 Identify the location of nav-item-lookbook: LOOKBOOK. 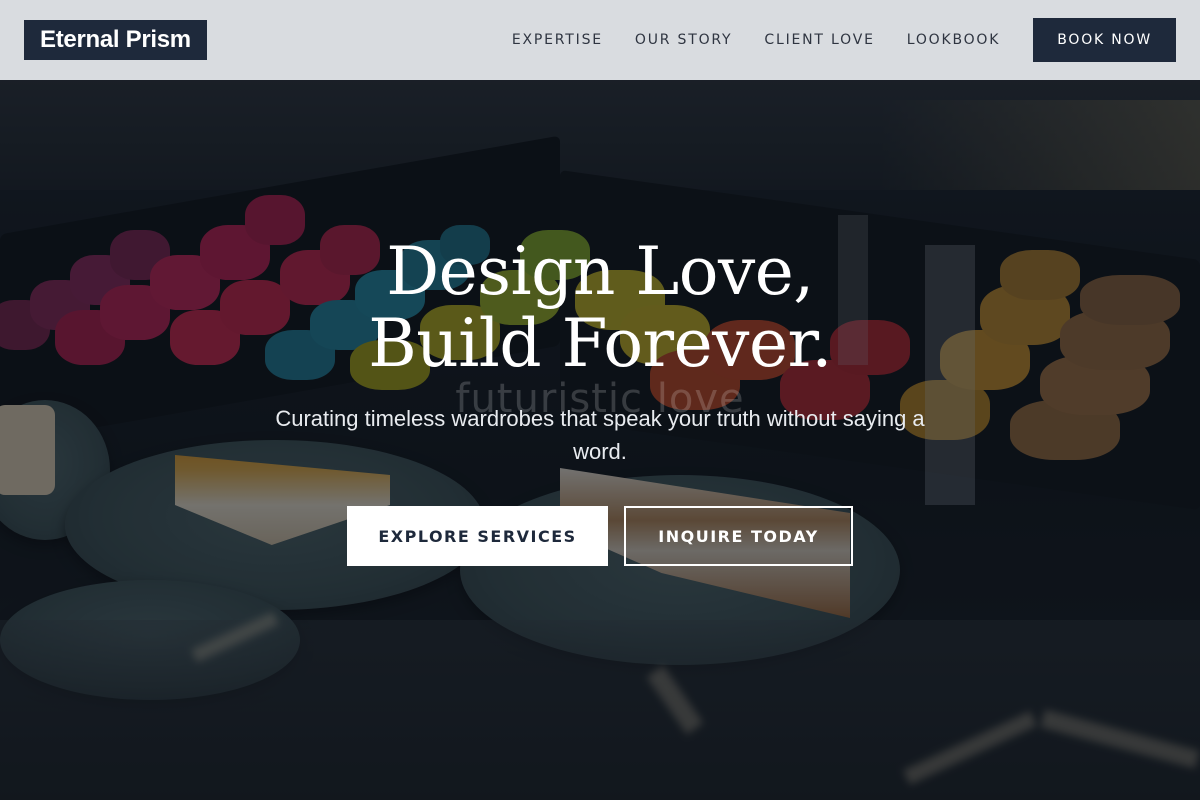
(954, 40).